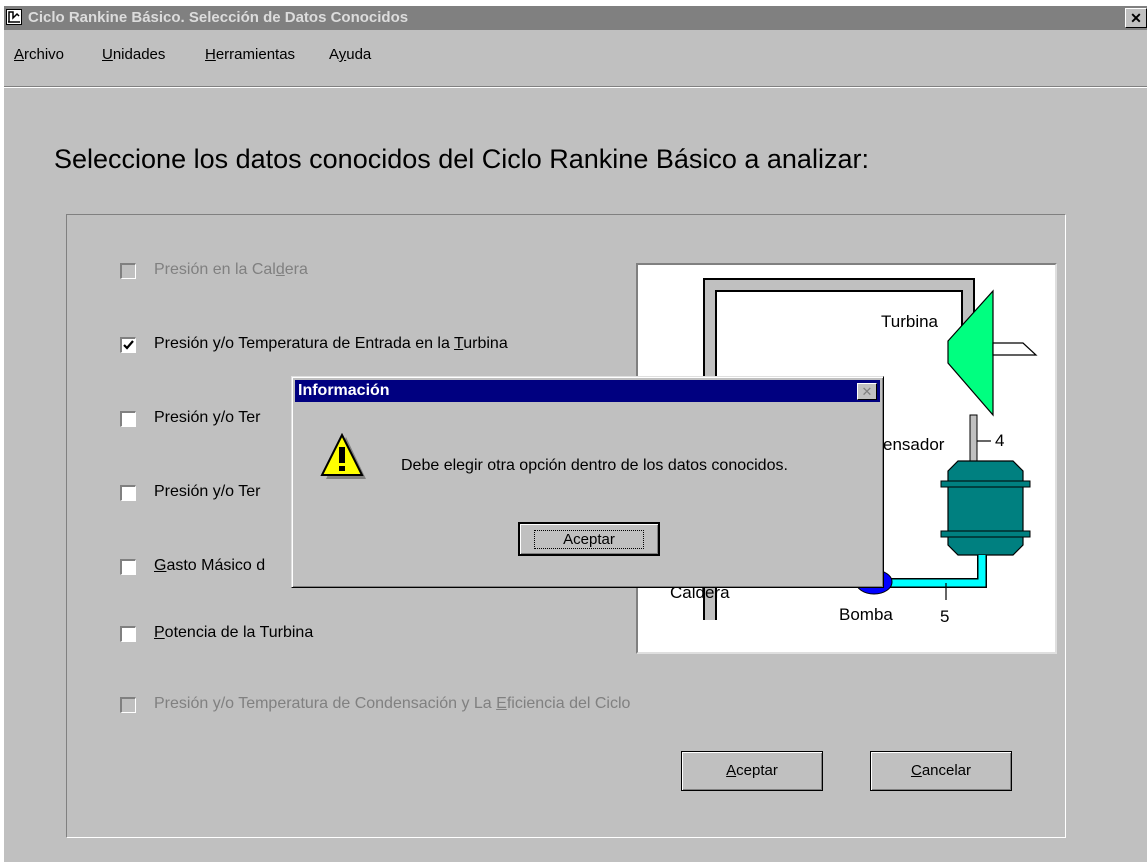 The image size is (1147, 862). Describe the element at coordinates (985, 508) in the screenshot. I see `condenser-shape` at that location.